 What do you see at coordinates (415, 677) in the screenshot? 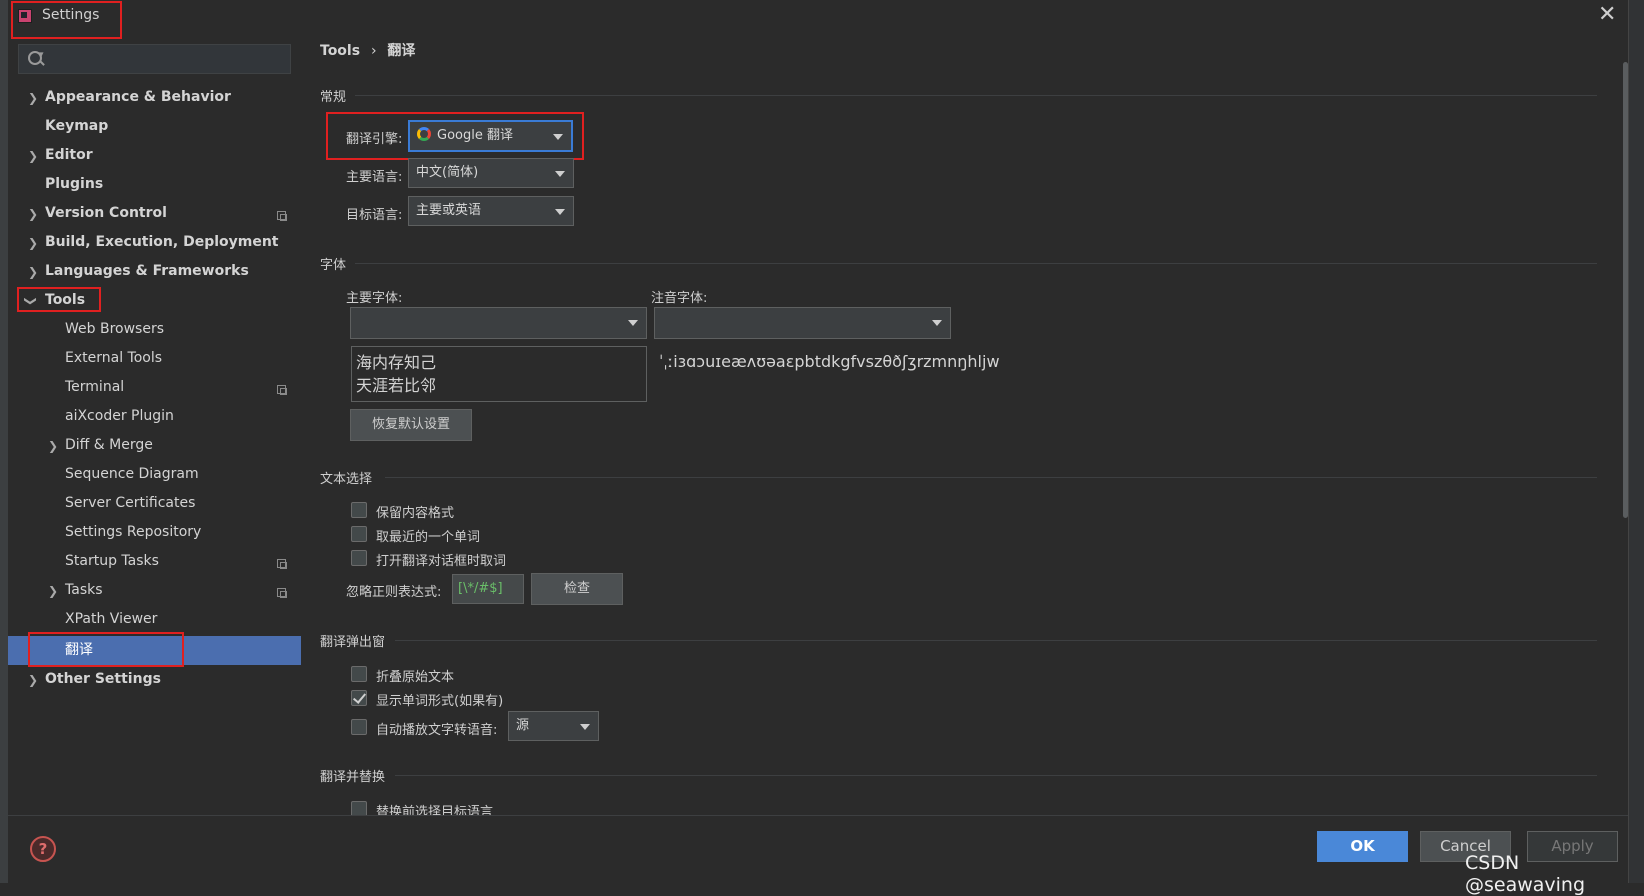
I see `fold-original-label: 折叠原始文本` at bounding box center [415, 677].